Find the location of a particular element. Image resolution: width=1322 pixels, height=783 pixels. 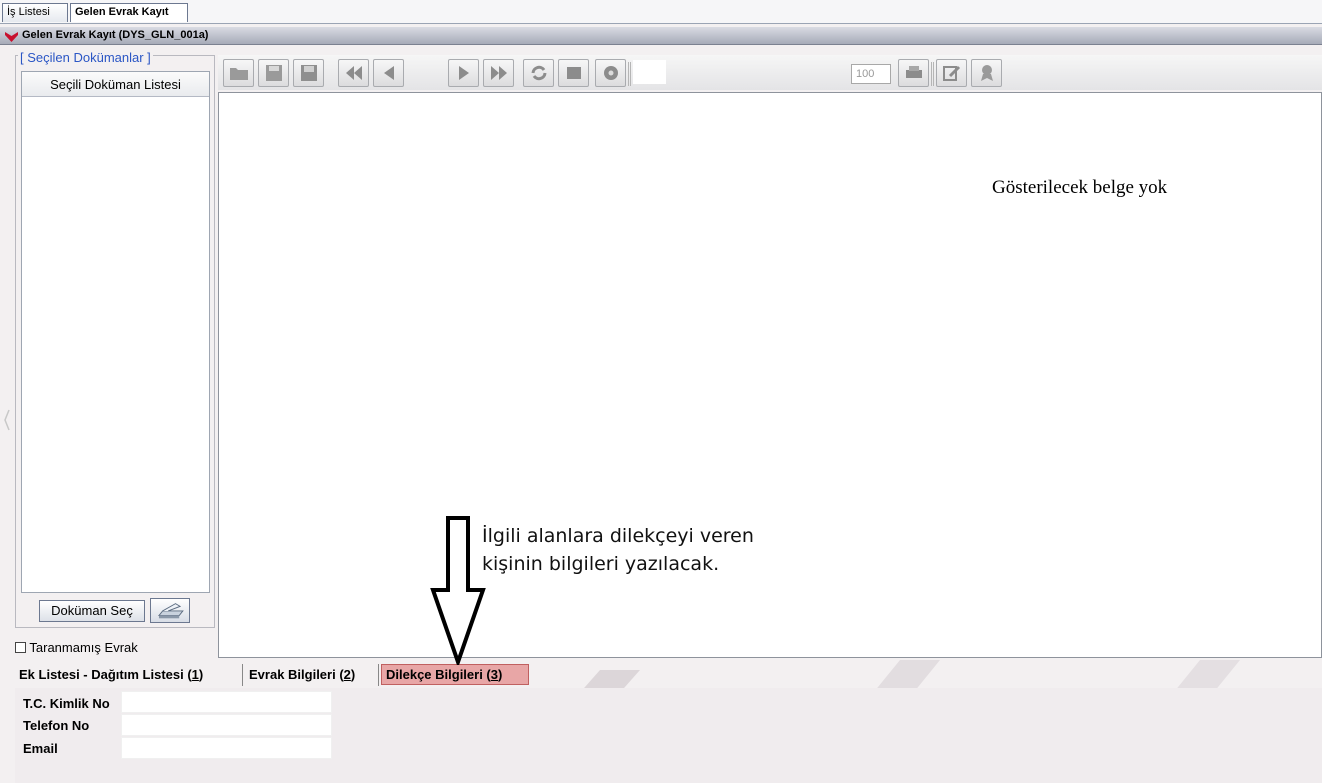

telefon-input is located at coordinates (226, 725).